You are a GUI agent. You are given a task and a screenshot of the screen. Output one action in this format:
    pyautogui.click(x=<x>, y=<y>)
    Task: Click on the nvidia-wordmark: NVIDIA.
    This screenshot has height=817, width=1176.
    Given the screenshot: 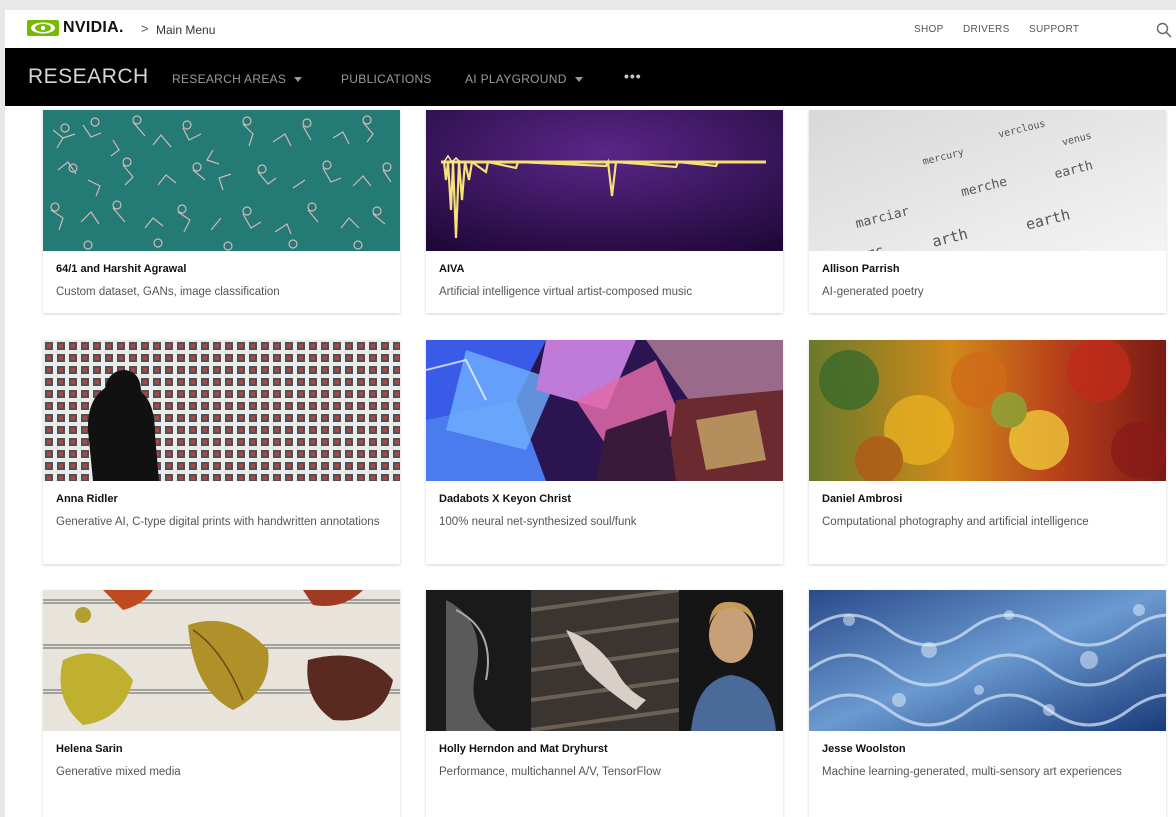 What is the action you would take?
    pyautogui.click(x=93, y=27)
    